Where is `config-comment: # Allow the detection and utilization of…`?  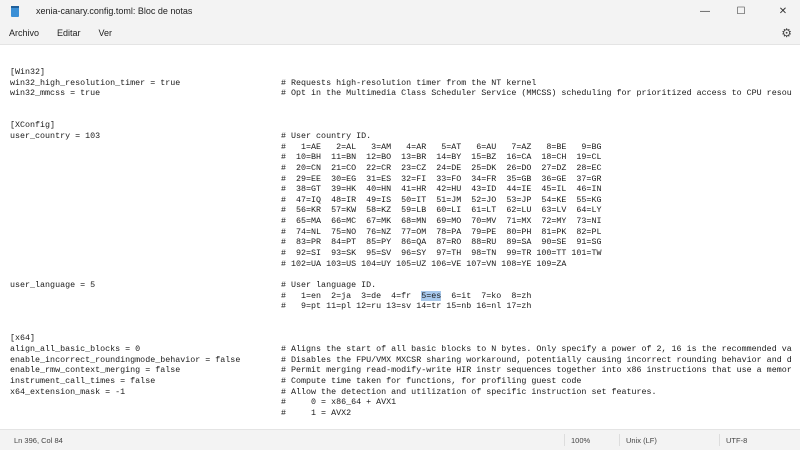
config-comment: # Allow the detection and utilization of… is located at coordinates (469, 391).